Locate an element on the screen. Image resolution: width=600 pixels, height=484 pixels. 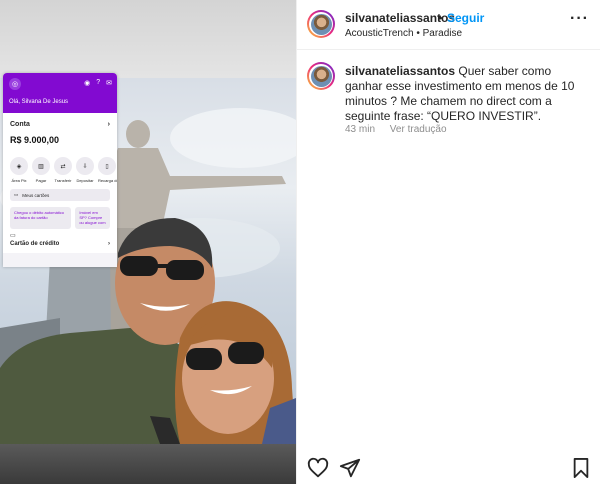
author-avatar is located at coordinates (321, 24).